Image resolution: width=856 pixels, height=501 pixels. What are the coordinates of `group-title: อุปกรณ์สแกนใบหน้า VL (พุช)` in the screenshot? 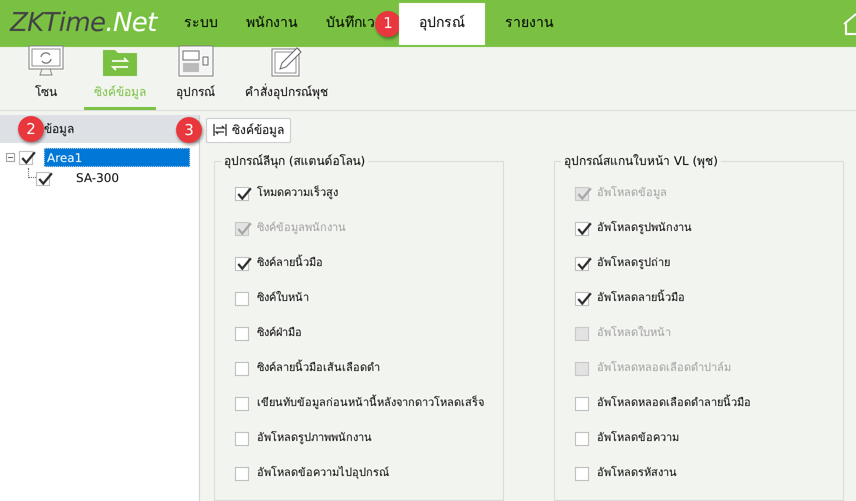 It's located at (641, 161).